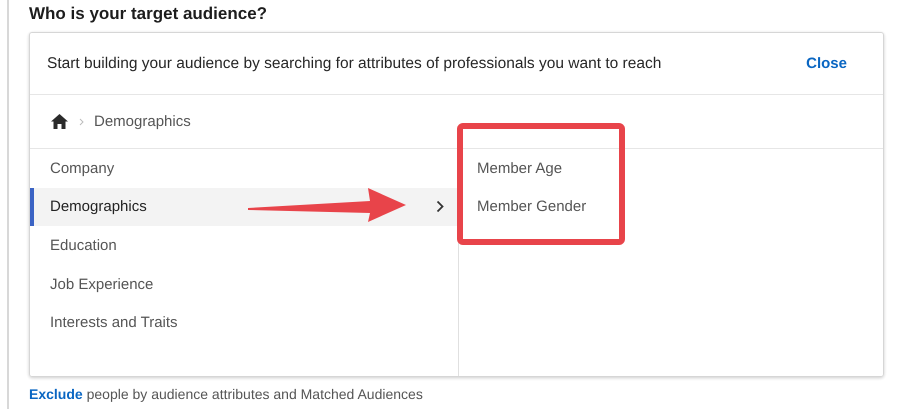 The image size is (900, 409). I want to click on exclude-link: Exclude, so click(56, 394).